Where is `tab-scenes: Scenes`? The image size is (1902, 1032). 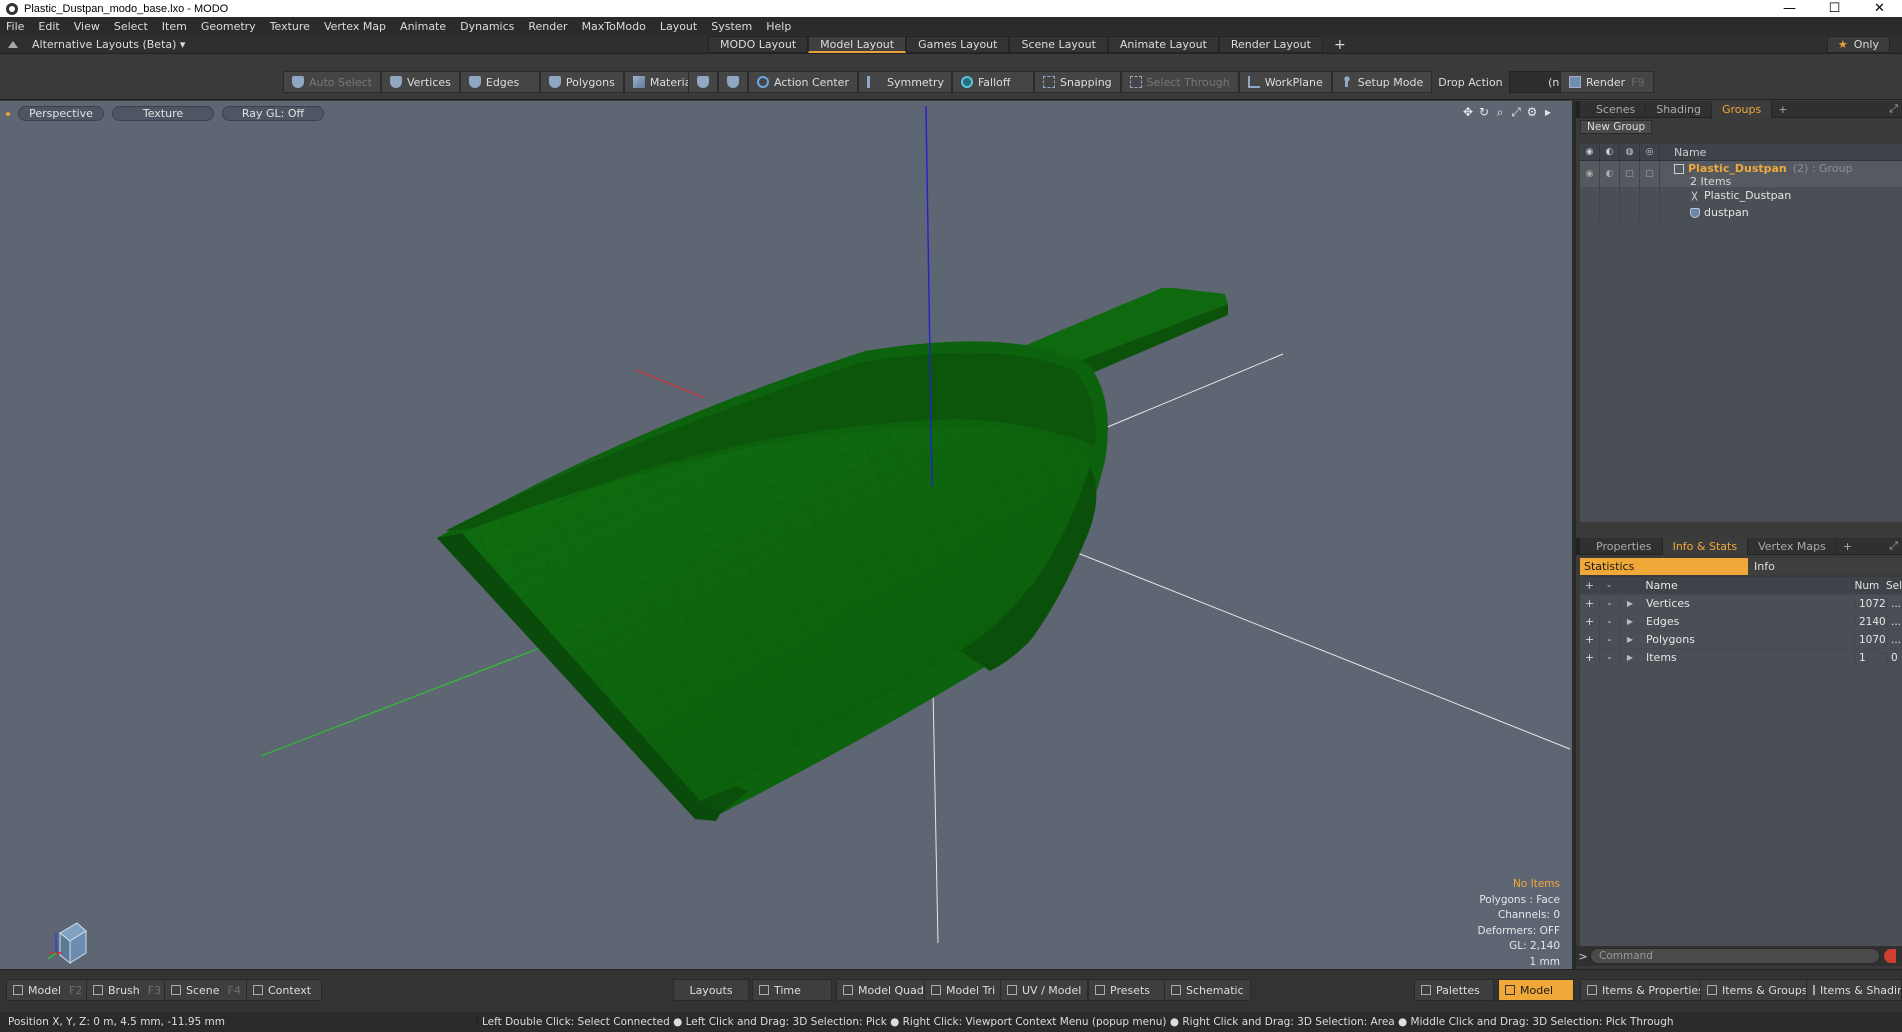
tab-scenes: Scenes is located at coordinates (1616, 109).